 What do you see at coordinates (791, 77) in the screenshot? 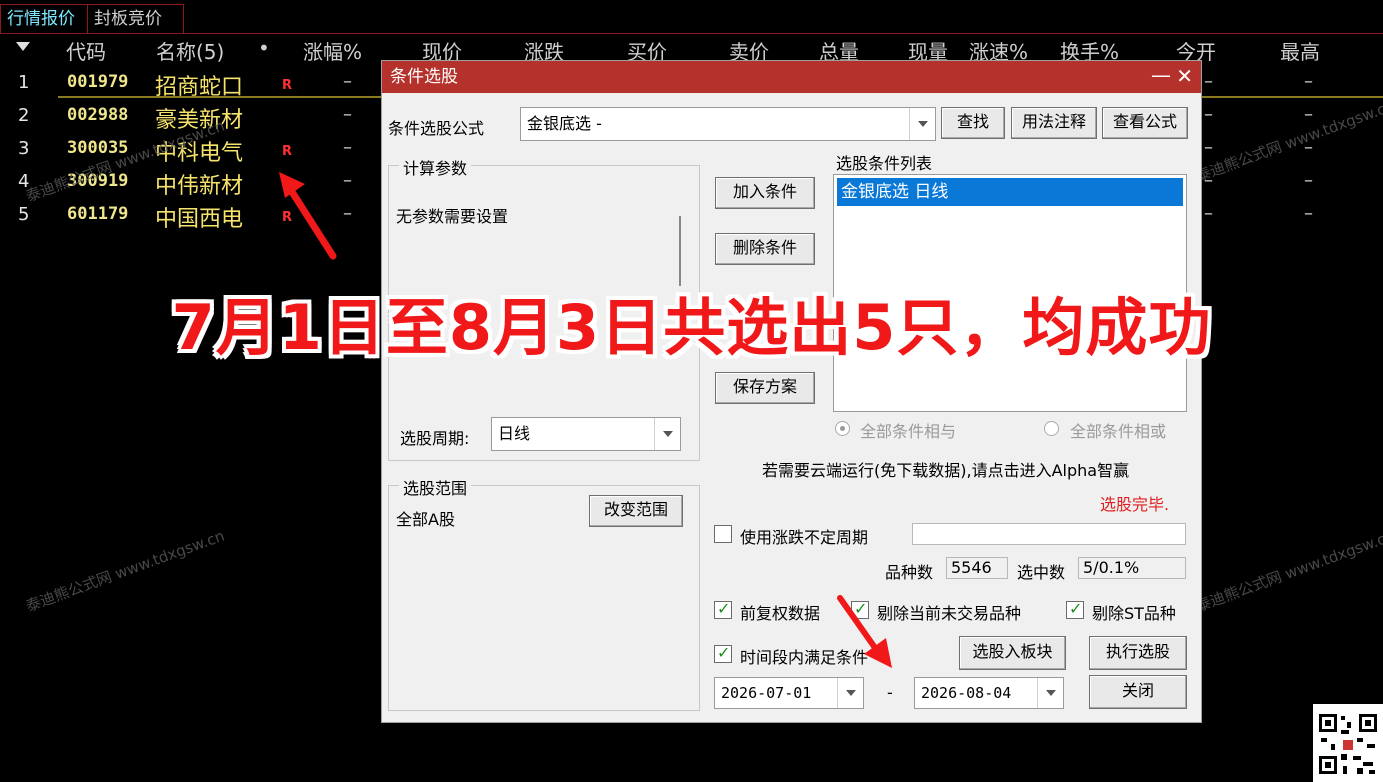
I see `dialog-title: 条件选股` at bounding box center [791, 77].